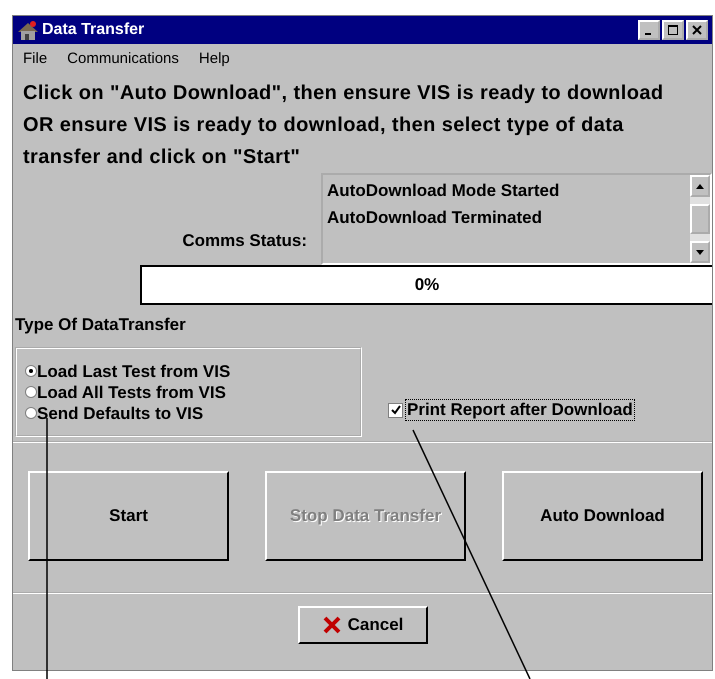 This screenshot has height=679, width=715. Describe the element at coordinates (28, 30) in the screenshot. I see `house-icon` at that location.